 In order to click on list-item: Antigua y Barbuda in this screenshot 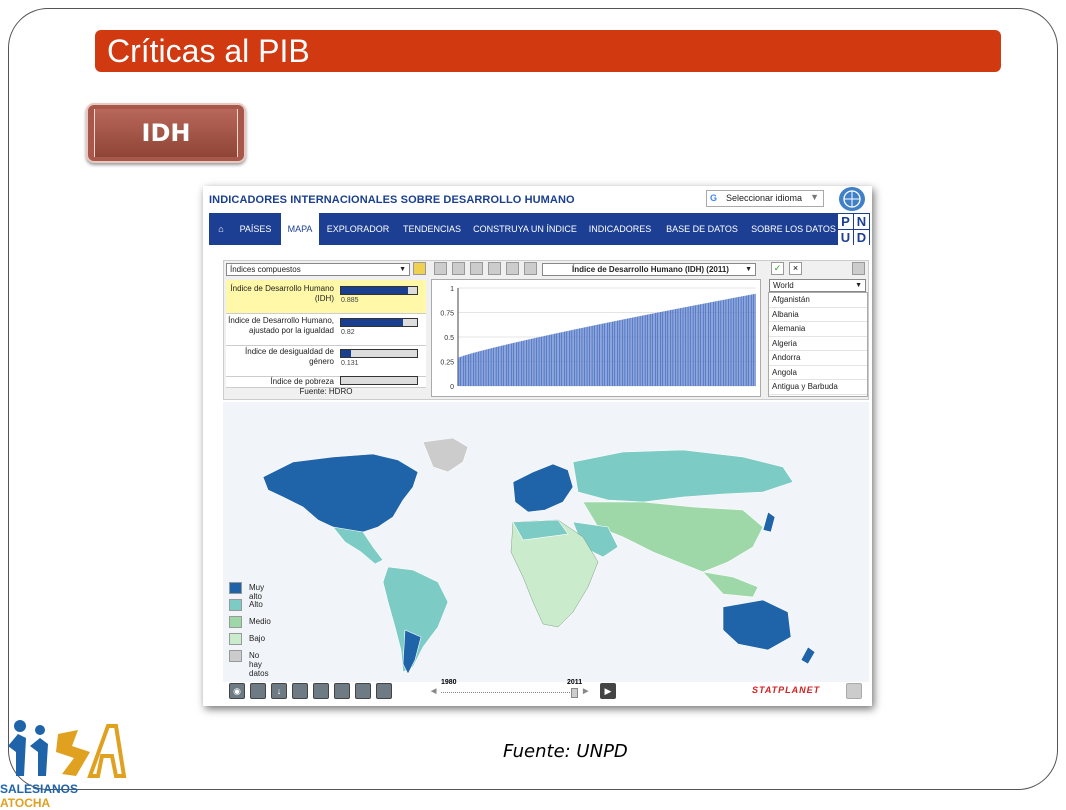, I will do `click(818, 387)`.